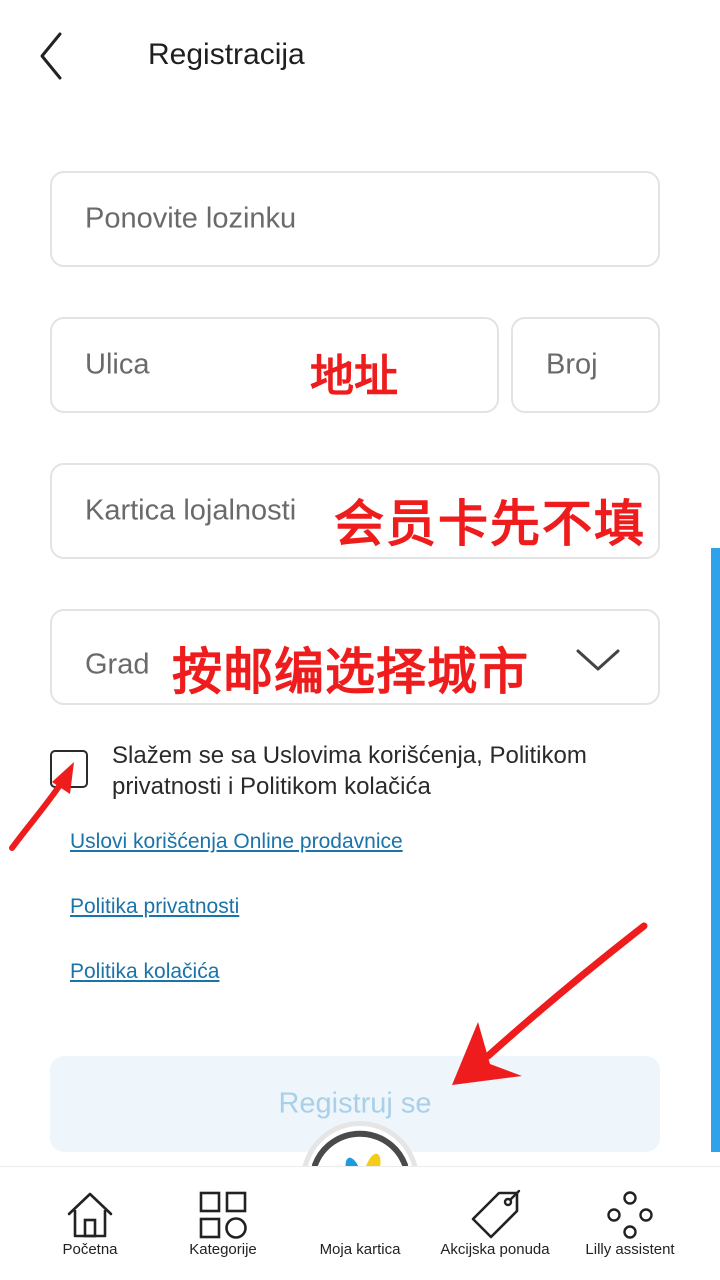  What do you see at coordinates (117, 664) in the screenshot?
I see `city-placeholder: Grad` at bounding box center [117, 664].